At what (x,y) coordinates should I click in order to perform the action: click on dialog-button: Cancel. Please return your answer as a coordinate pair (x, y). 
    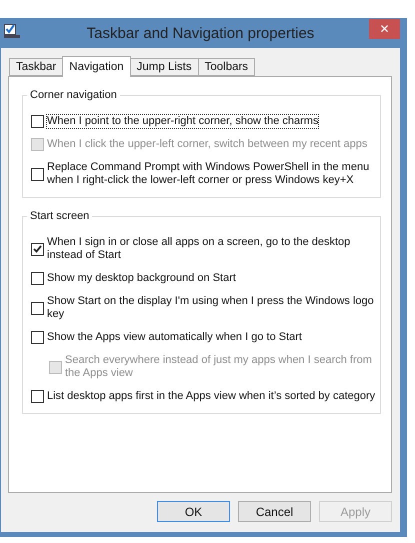
    Looking at the image, I should click on (274, 511).